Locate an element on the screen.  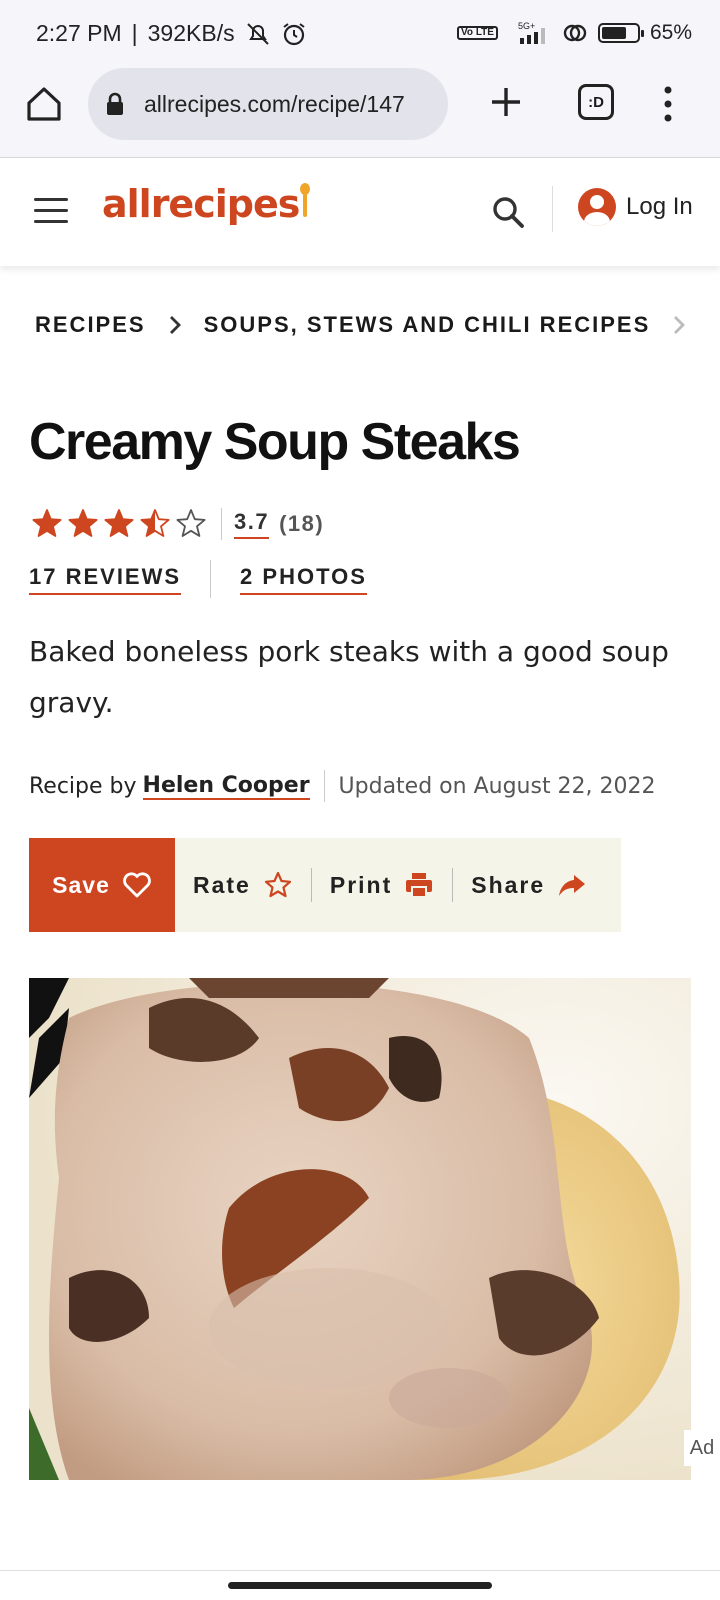
print-button: Print is located at coordinates (382, 885).